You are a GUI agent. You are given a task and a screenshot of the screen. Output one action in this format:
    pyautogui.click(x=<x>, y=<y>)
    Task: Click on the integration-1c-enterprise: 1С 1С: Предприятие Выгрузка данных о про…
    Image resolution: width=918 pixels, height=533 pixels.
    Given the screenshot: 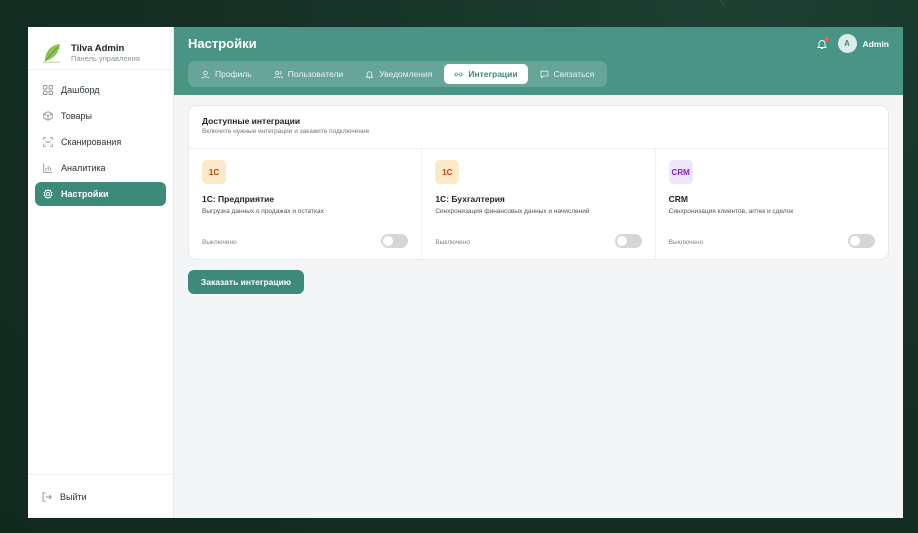 What is the action you would take?
    pyautogui.click(x=306, y=204)
    